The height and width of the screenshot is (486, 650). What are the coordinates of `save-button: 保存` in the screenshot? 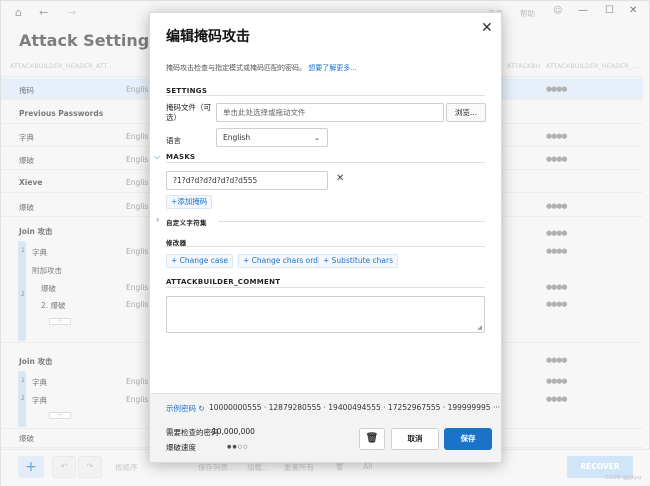 It's located at (468, 439).